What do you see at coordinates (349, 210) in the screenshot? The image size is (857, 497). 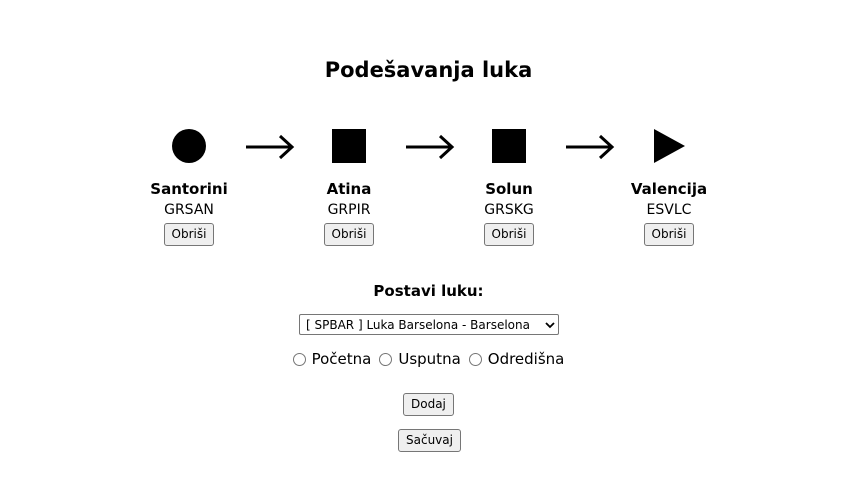 I see `stop-code: GRPIR` at bounding box center [349, 210].